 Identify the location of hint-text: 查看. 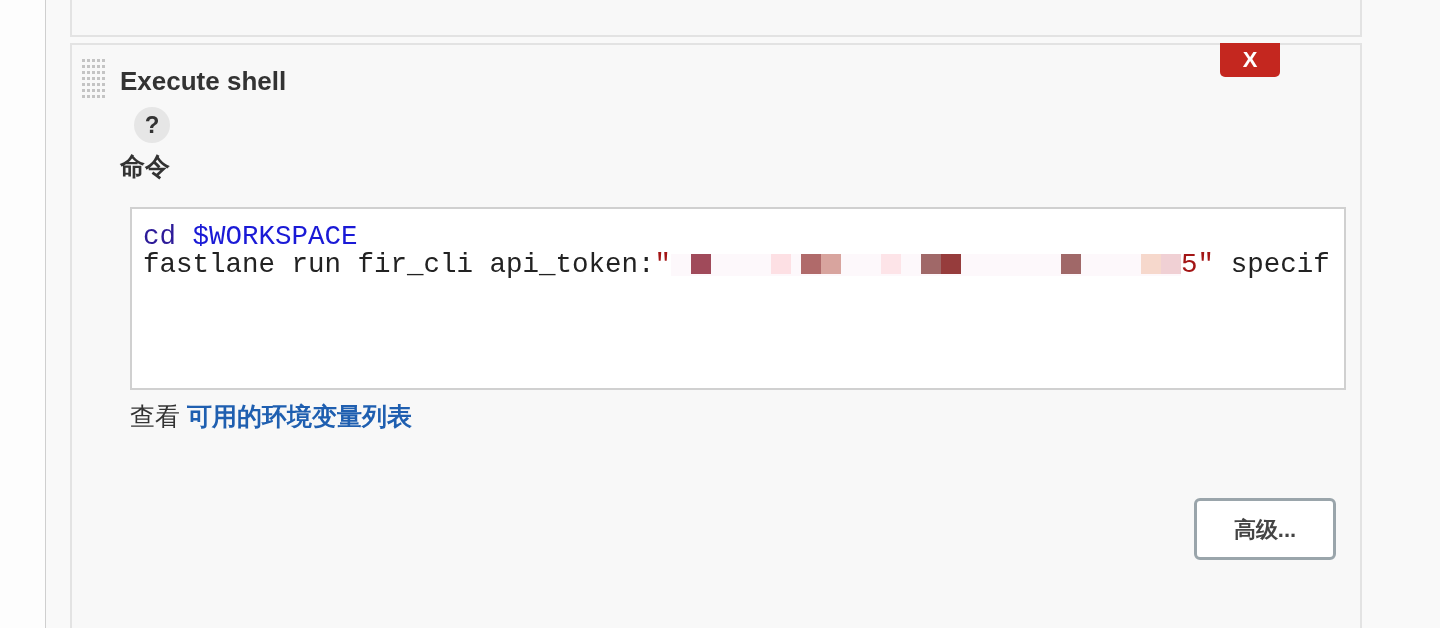
(155, 416).